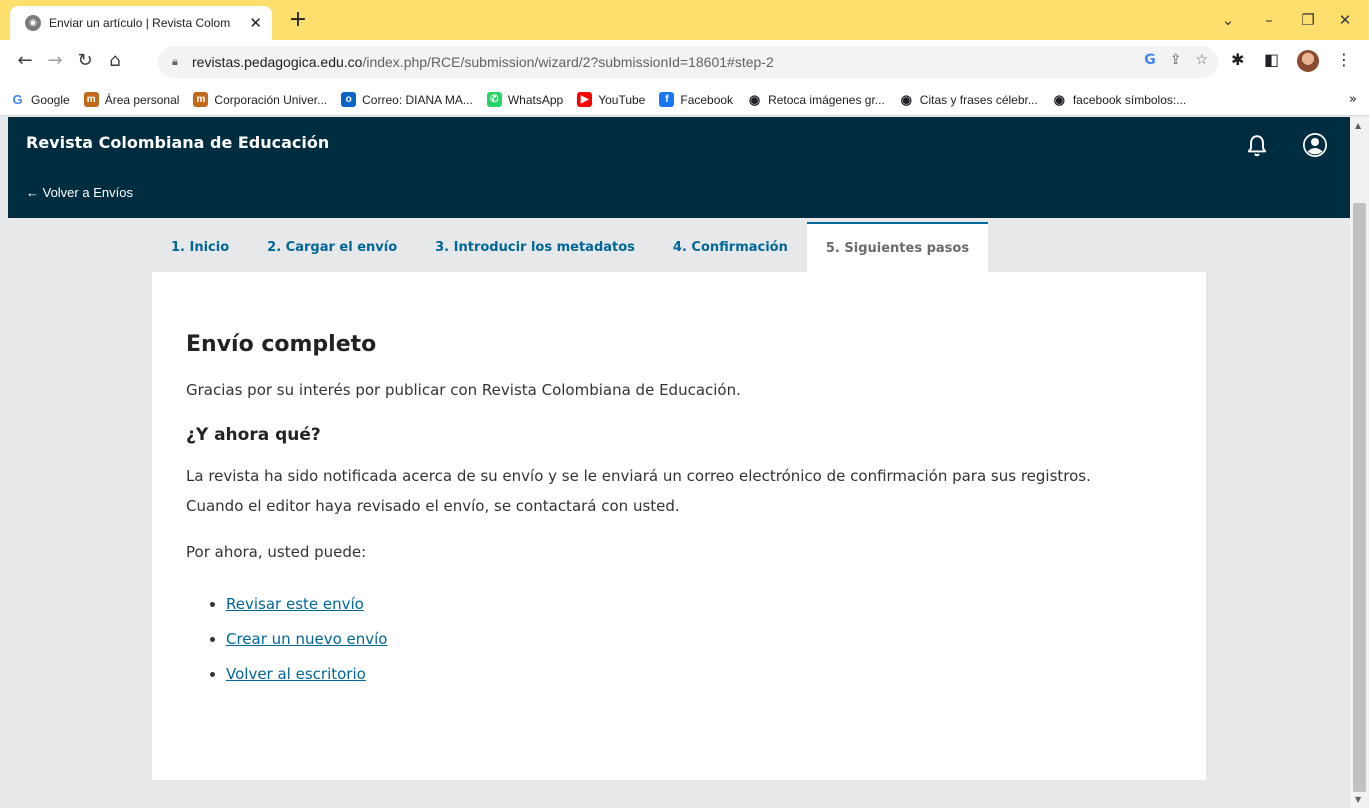  I want to click on new-tab-button: +, so click(298, 21).